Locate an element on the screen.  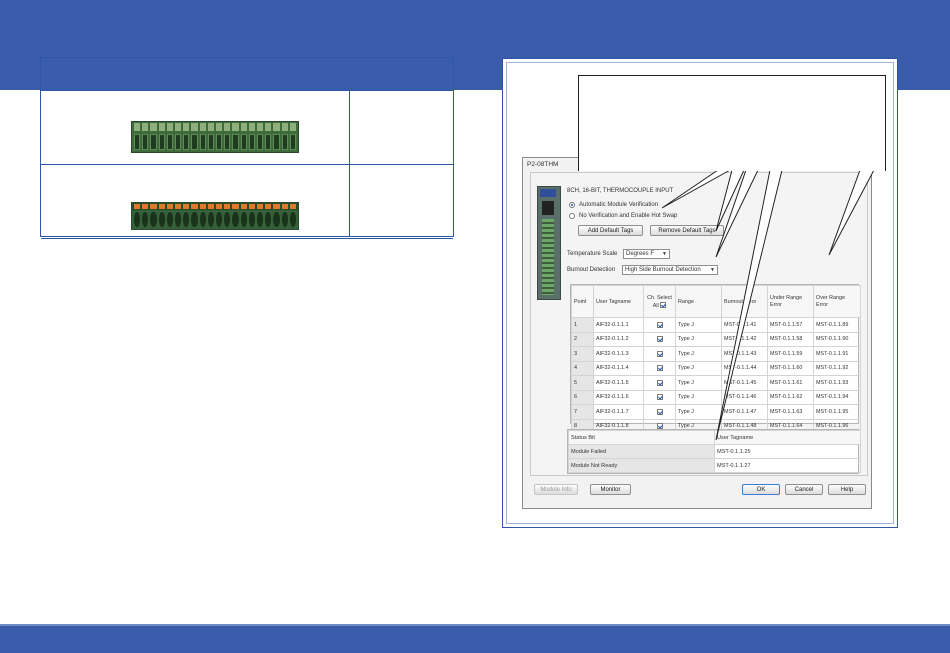
status-tagname-cell: MST-0.1.1.25 is located at coordinates (787, 451).